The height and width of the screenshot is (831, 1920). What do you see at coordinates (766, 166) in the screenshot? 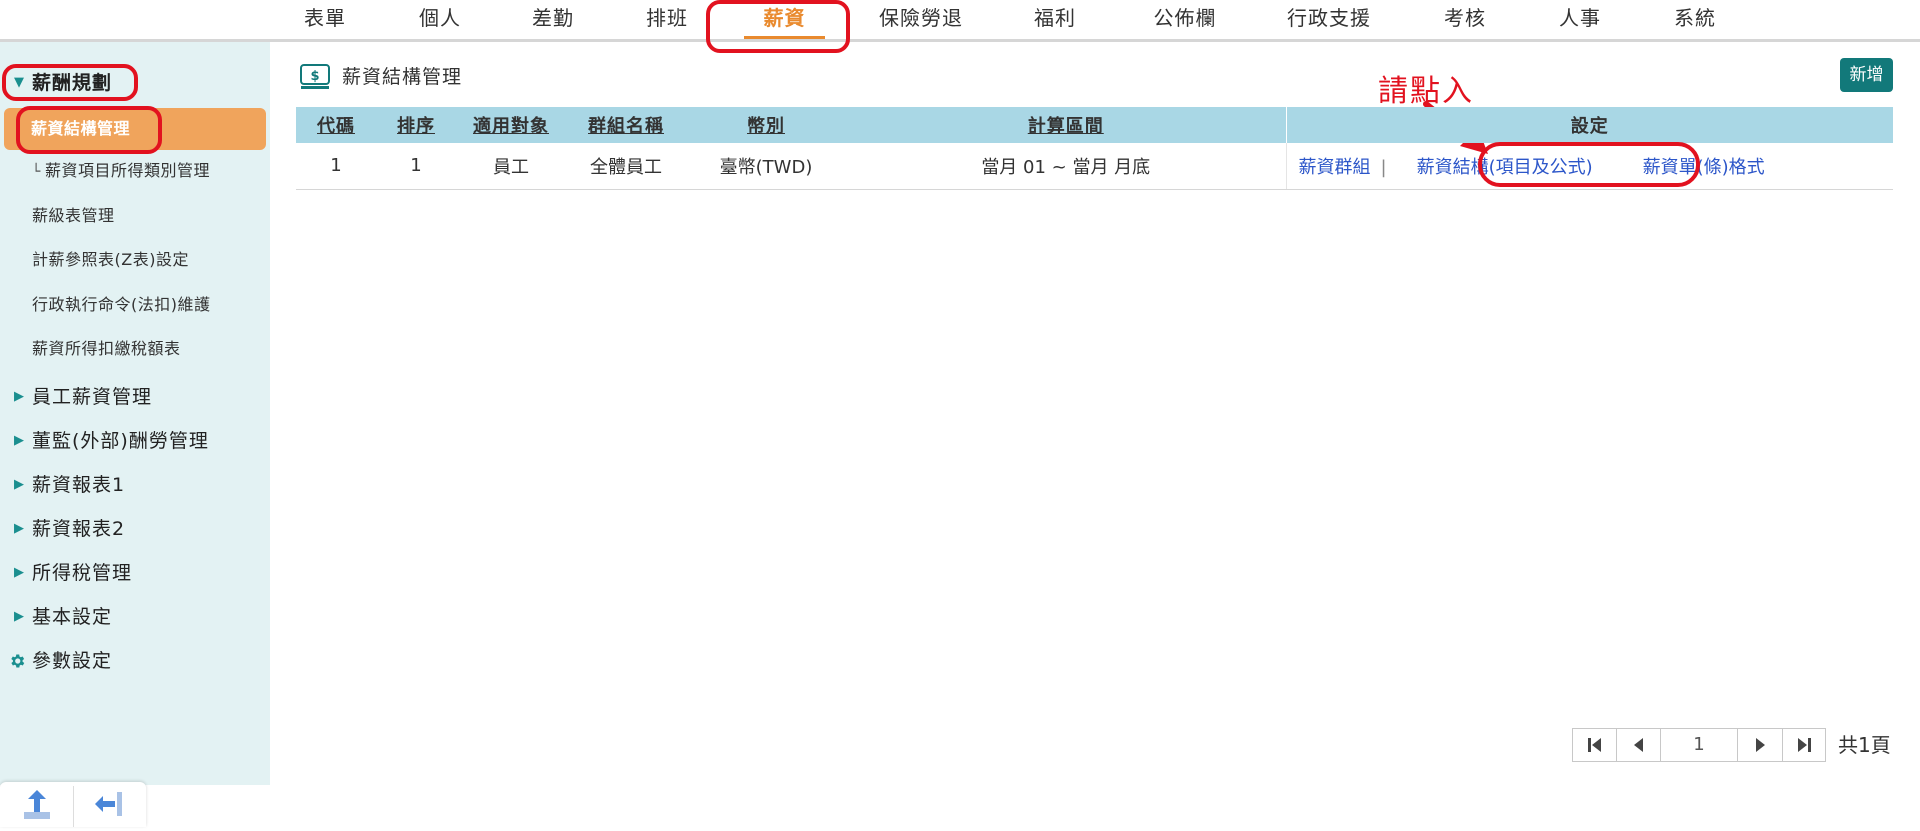
I see `cell-currency: 臺幣(TWD)` at bounding box center [766, 166].